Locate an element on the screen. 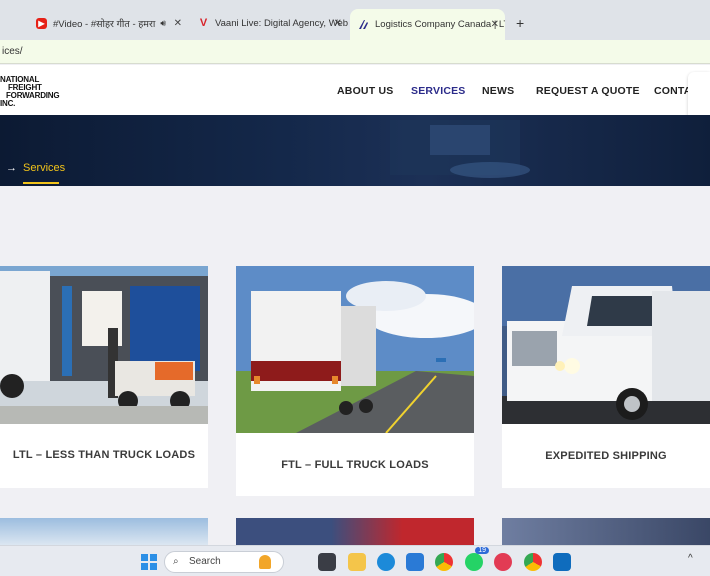  chrome-icon is located at coordinates (444, 562).